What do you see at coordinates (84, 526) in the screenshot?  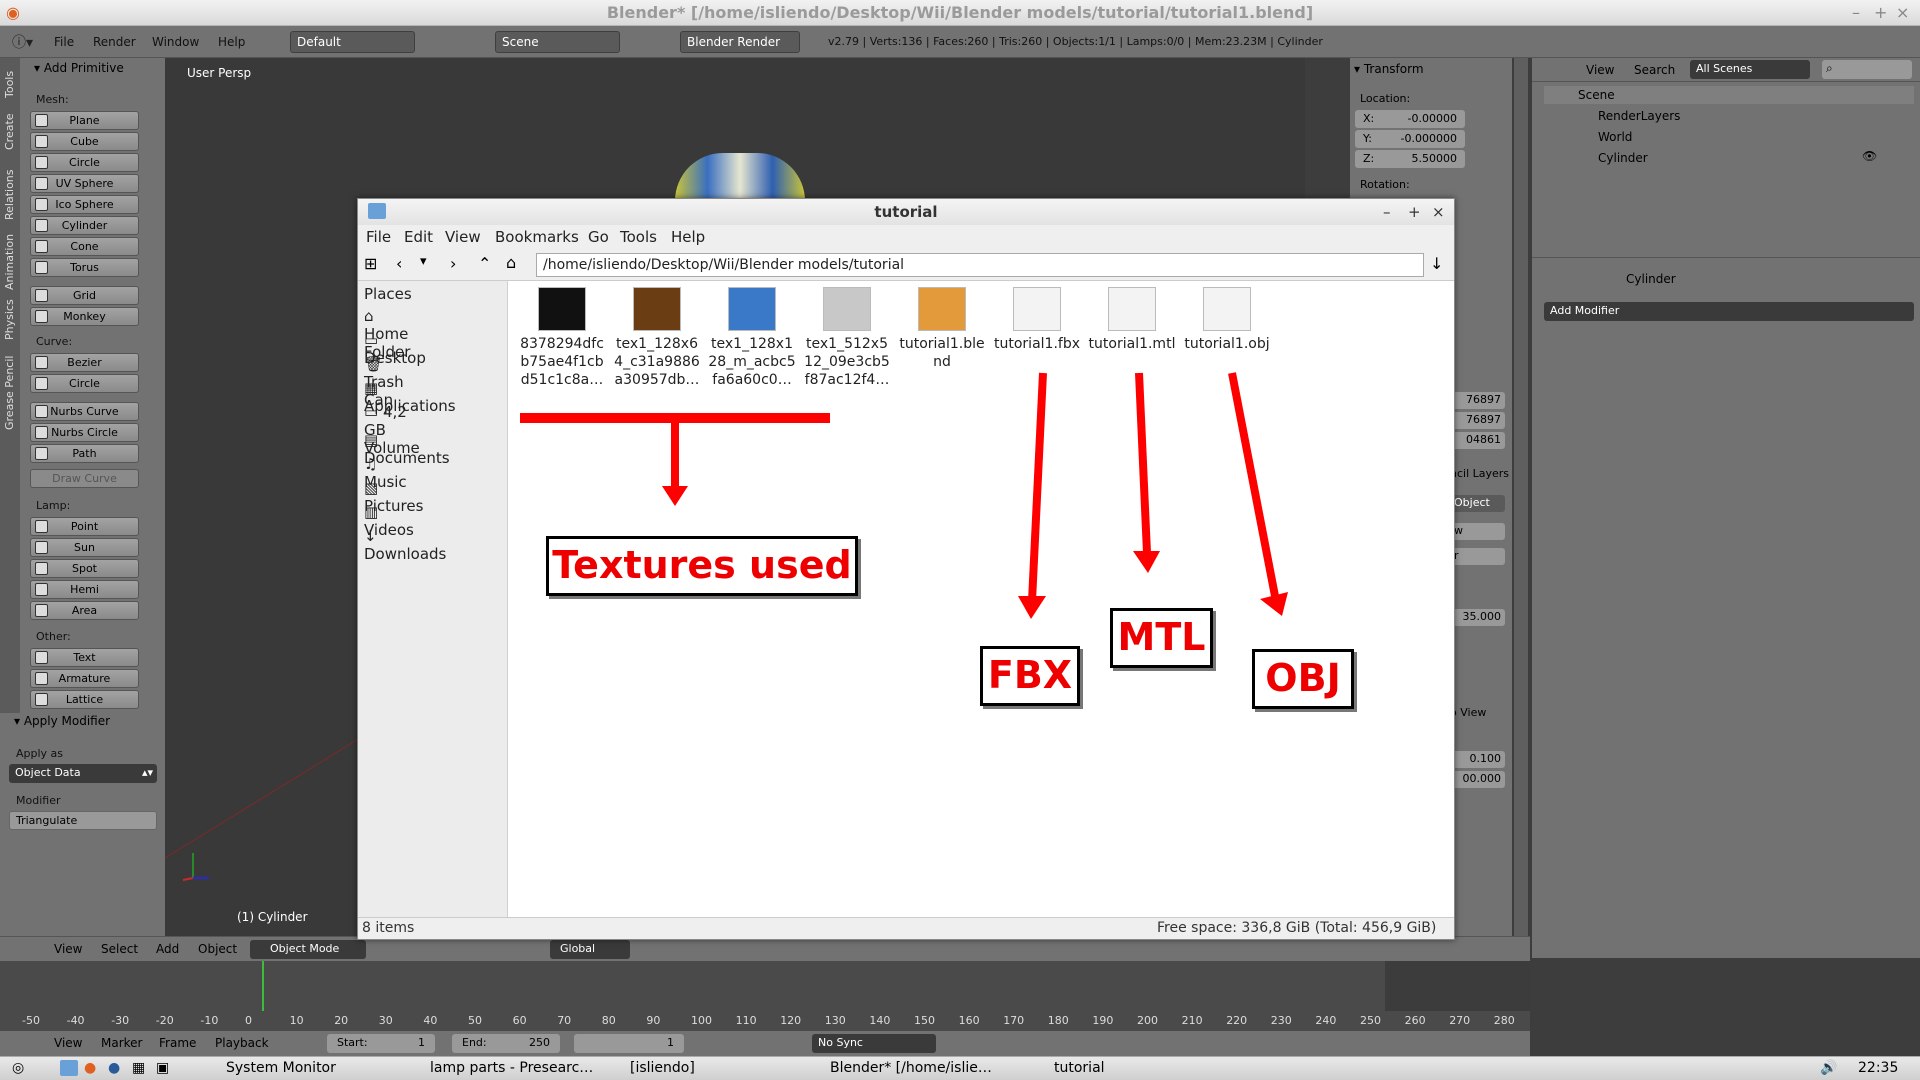 I see `lamp-point-button: Point` at bounding box center [84, 526].